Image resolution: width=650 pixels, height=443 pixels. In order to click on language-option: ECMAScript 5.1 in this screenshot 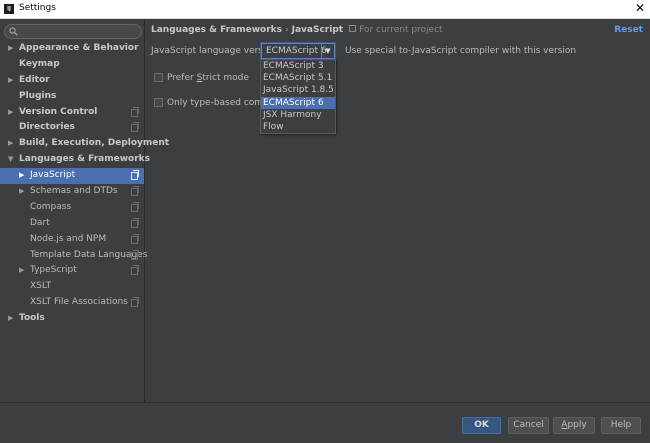, I will do `click(298, 78)`.